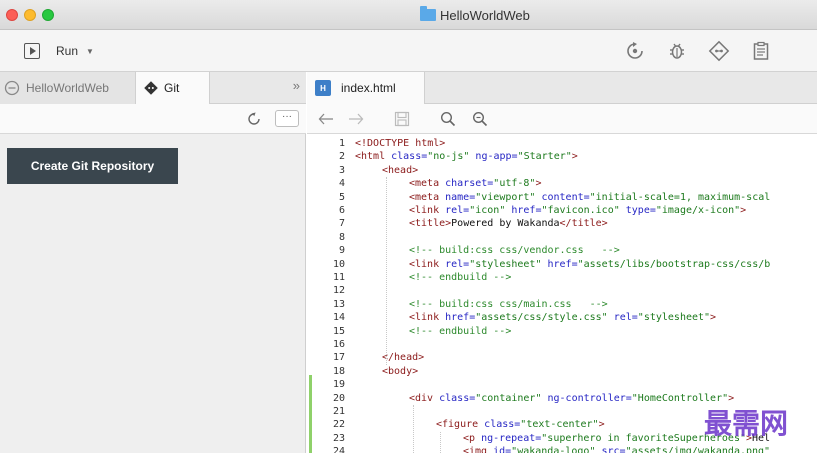  I want to click on code-token: </head>, so click(403, 358).